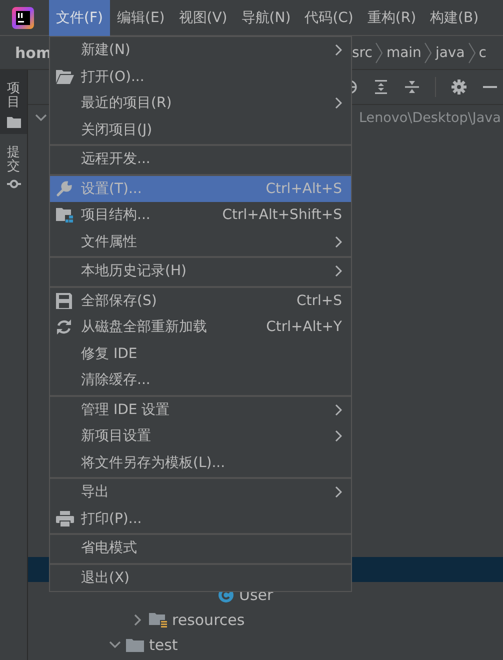  What do you see at coordinates (200, 50) in the screenshot?
I see `menu-item: 新建(N)` at bounding box center [200, 50].